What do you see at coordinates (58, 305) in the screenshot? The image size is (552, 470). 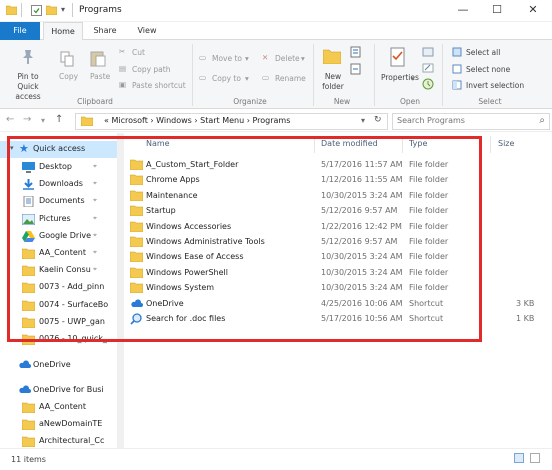 I see `sidebar-item: 0074 - SurfaceBo` at bounding box center [58, 305].